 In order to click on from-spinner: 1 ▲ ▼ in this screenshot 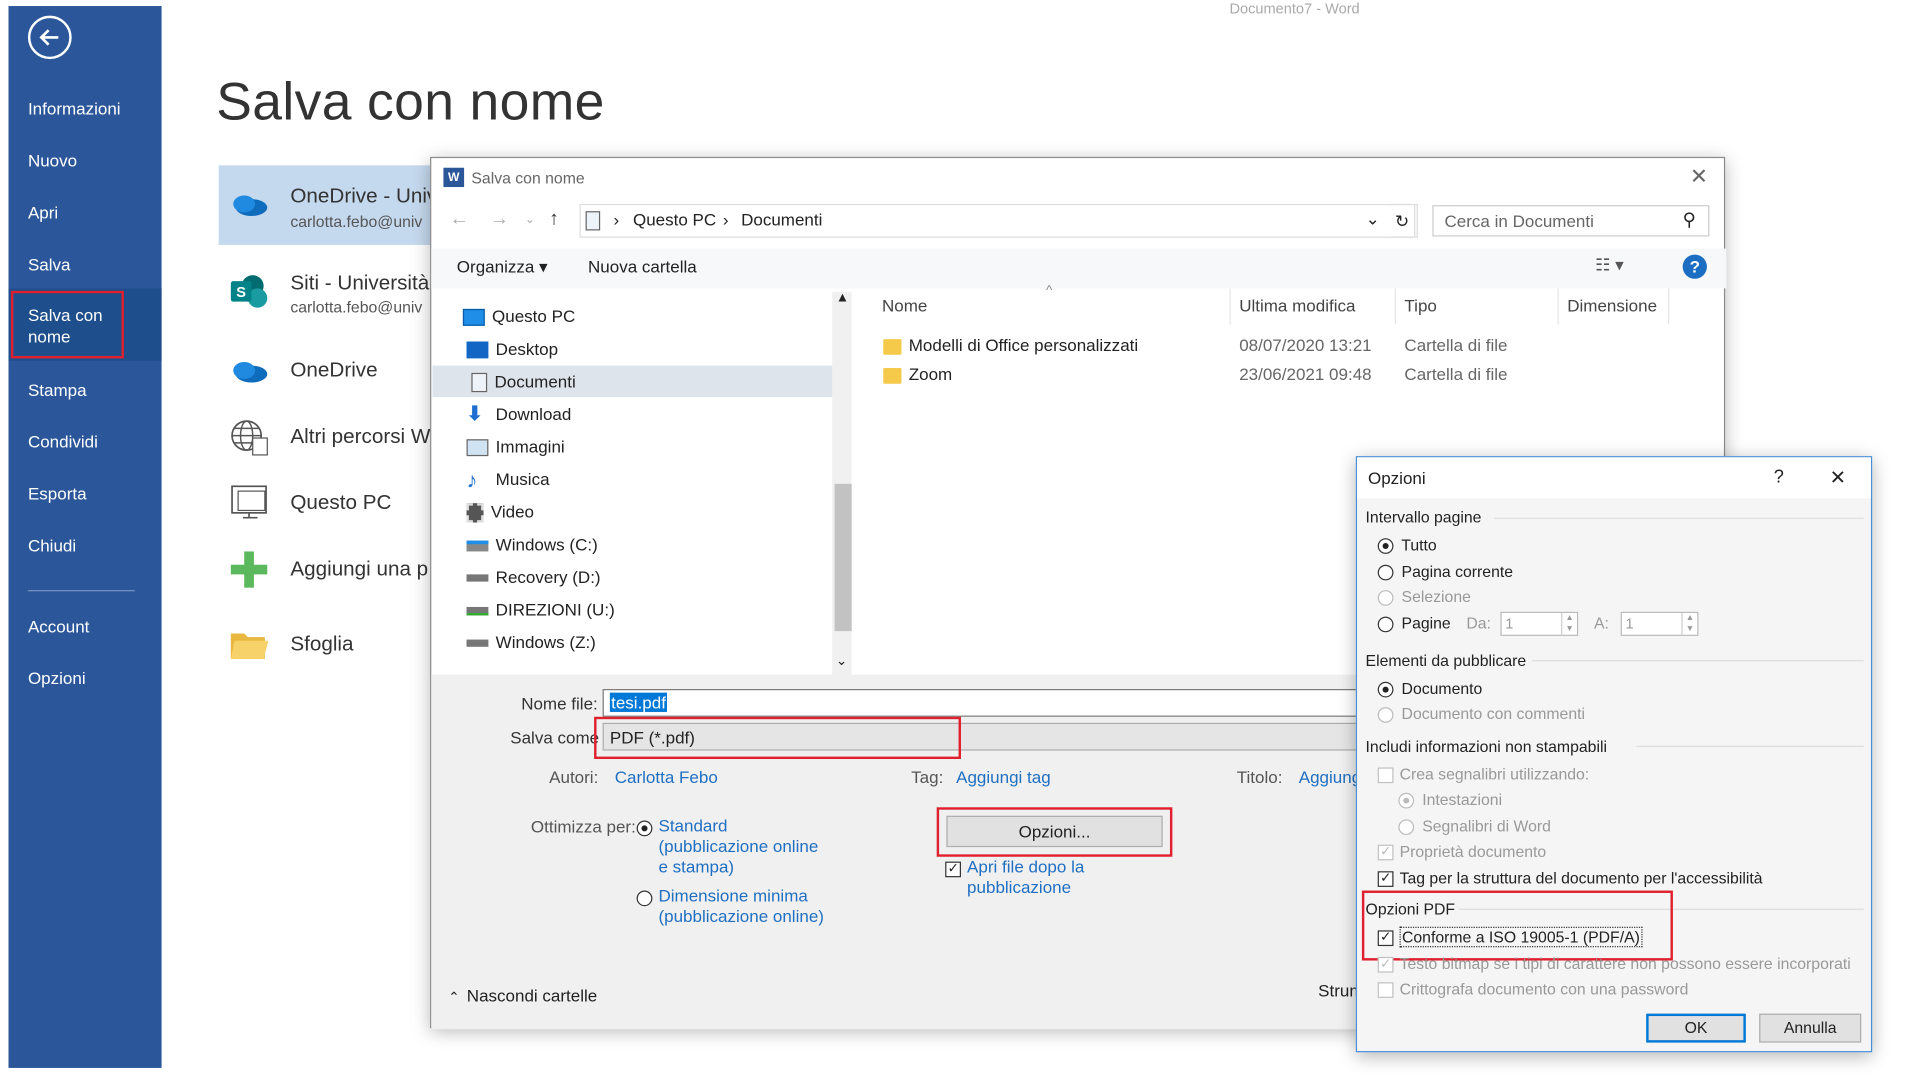, I will do `click(1539, 623)`.